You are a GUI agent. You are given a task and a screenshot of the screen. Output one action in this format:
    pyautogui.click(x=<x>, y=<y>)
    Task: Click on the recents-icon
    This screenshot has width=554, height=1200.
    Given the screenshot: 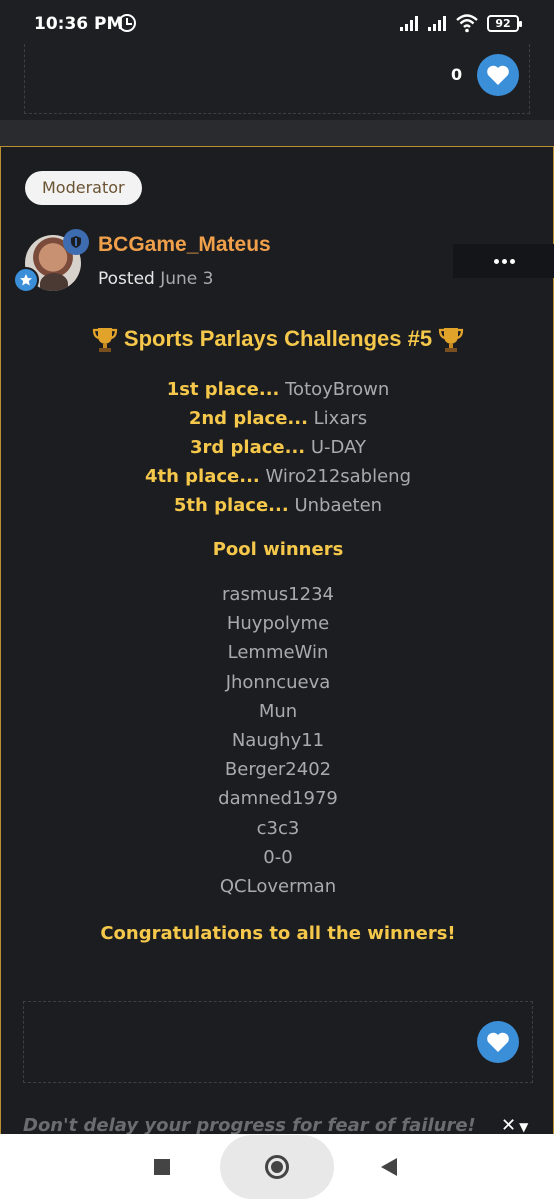 What is the action you would take?
    pyautogui.click(x=162, y=1167)
    